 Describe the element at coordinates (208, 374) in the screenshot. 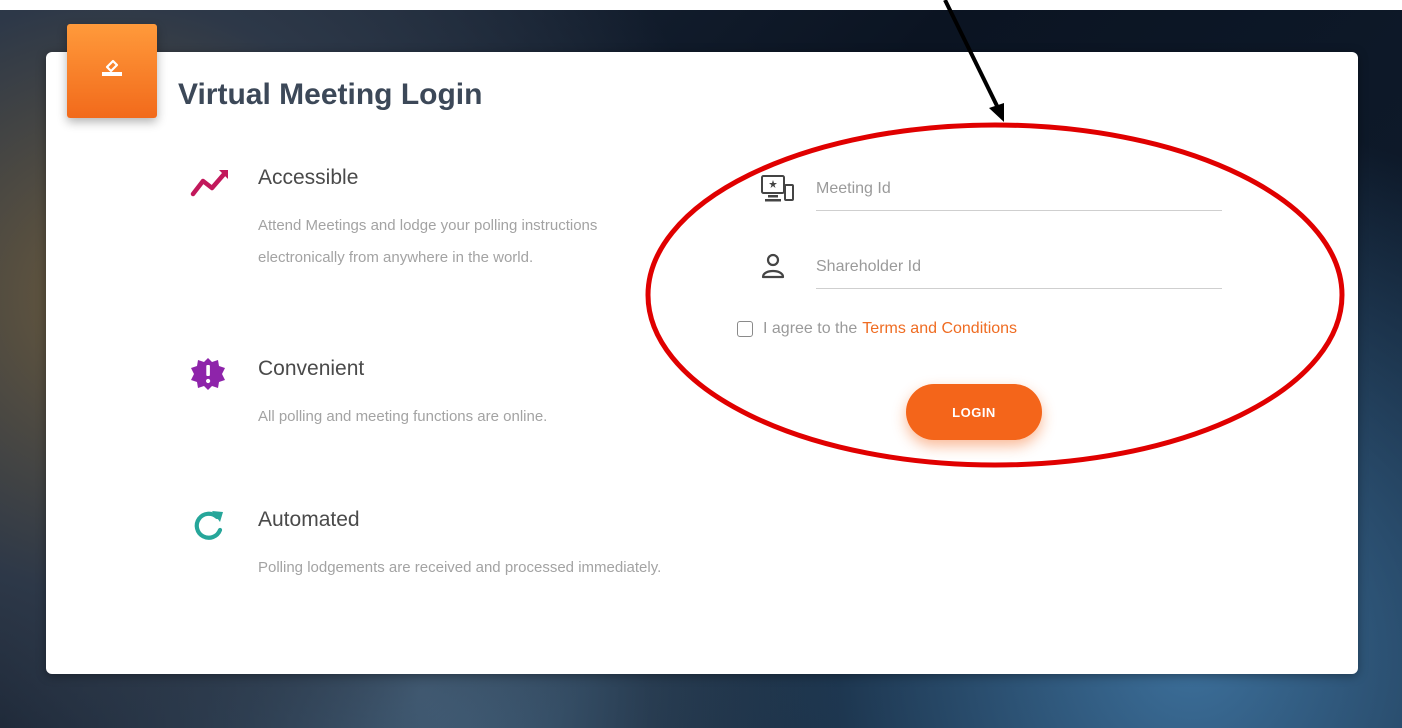

I see `alert-badge-icon` at that location.